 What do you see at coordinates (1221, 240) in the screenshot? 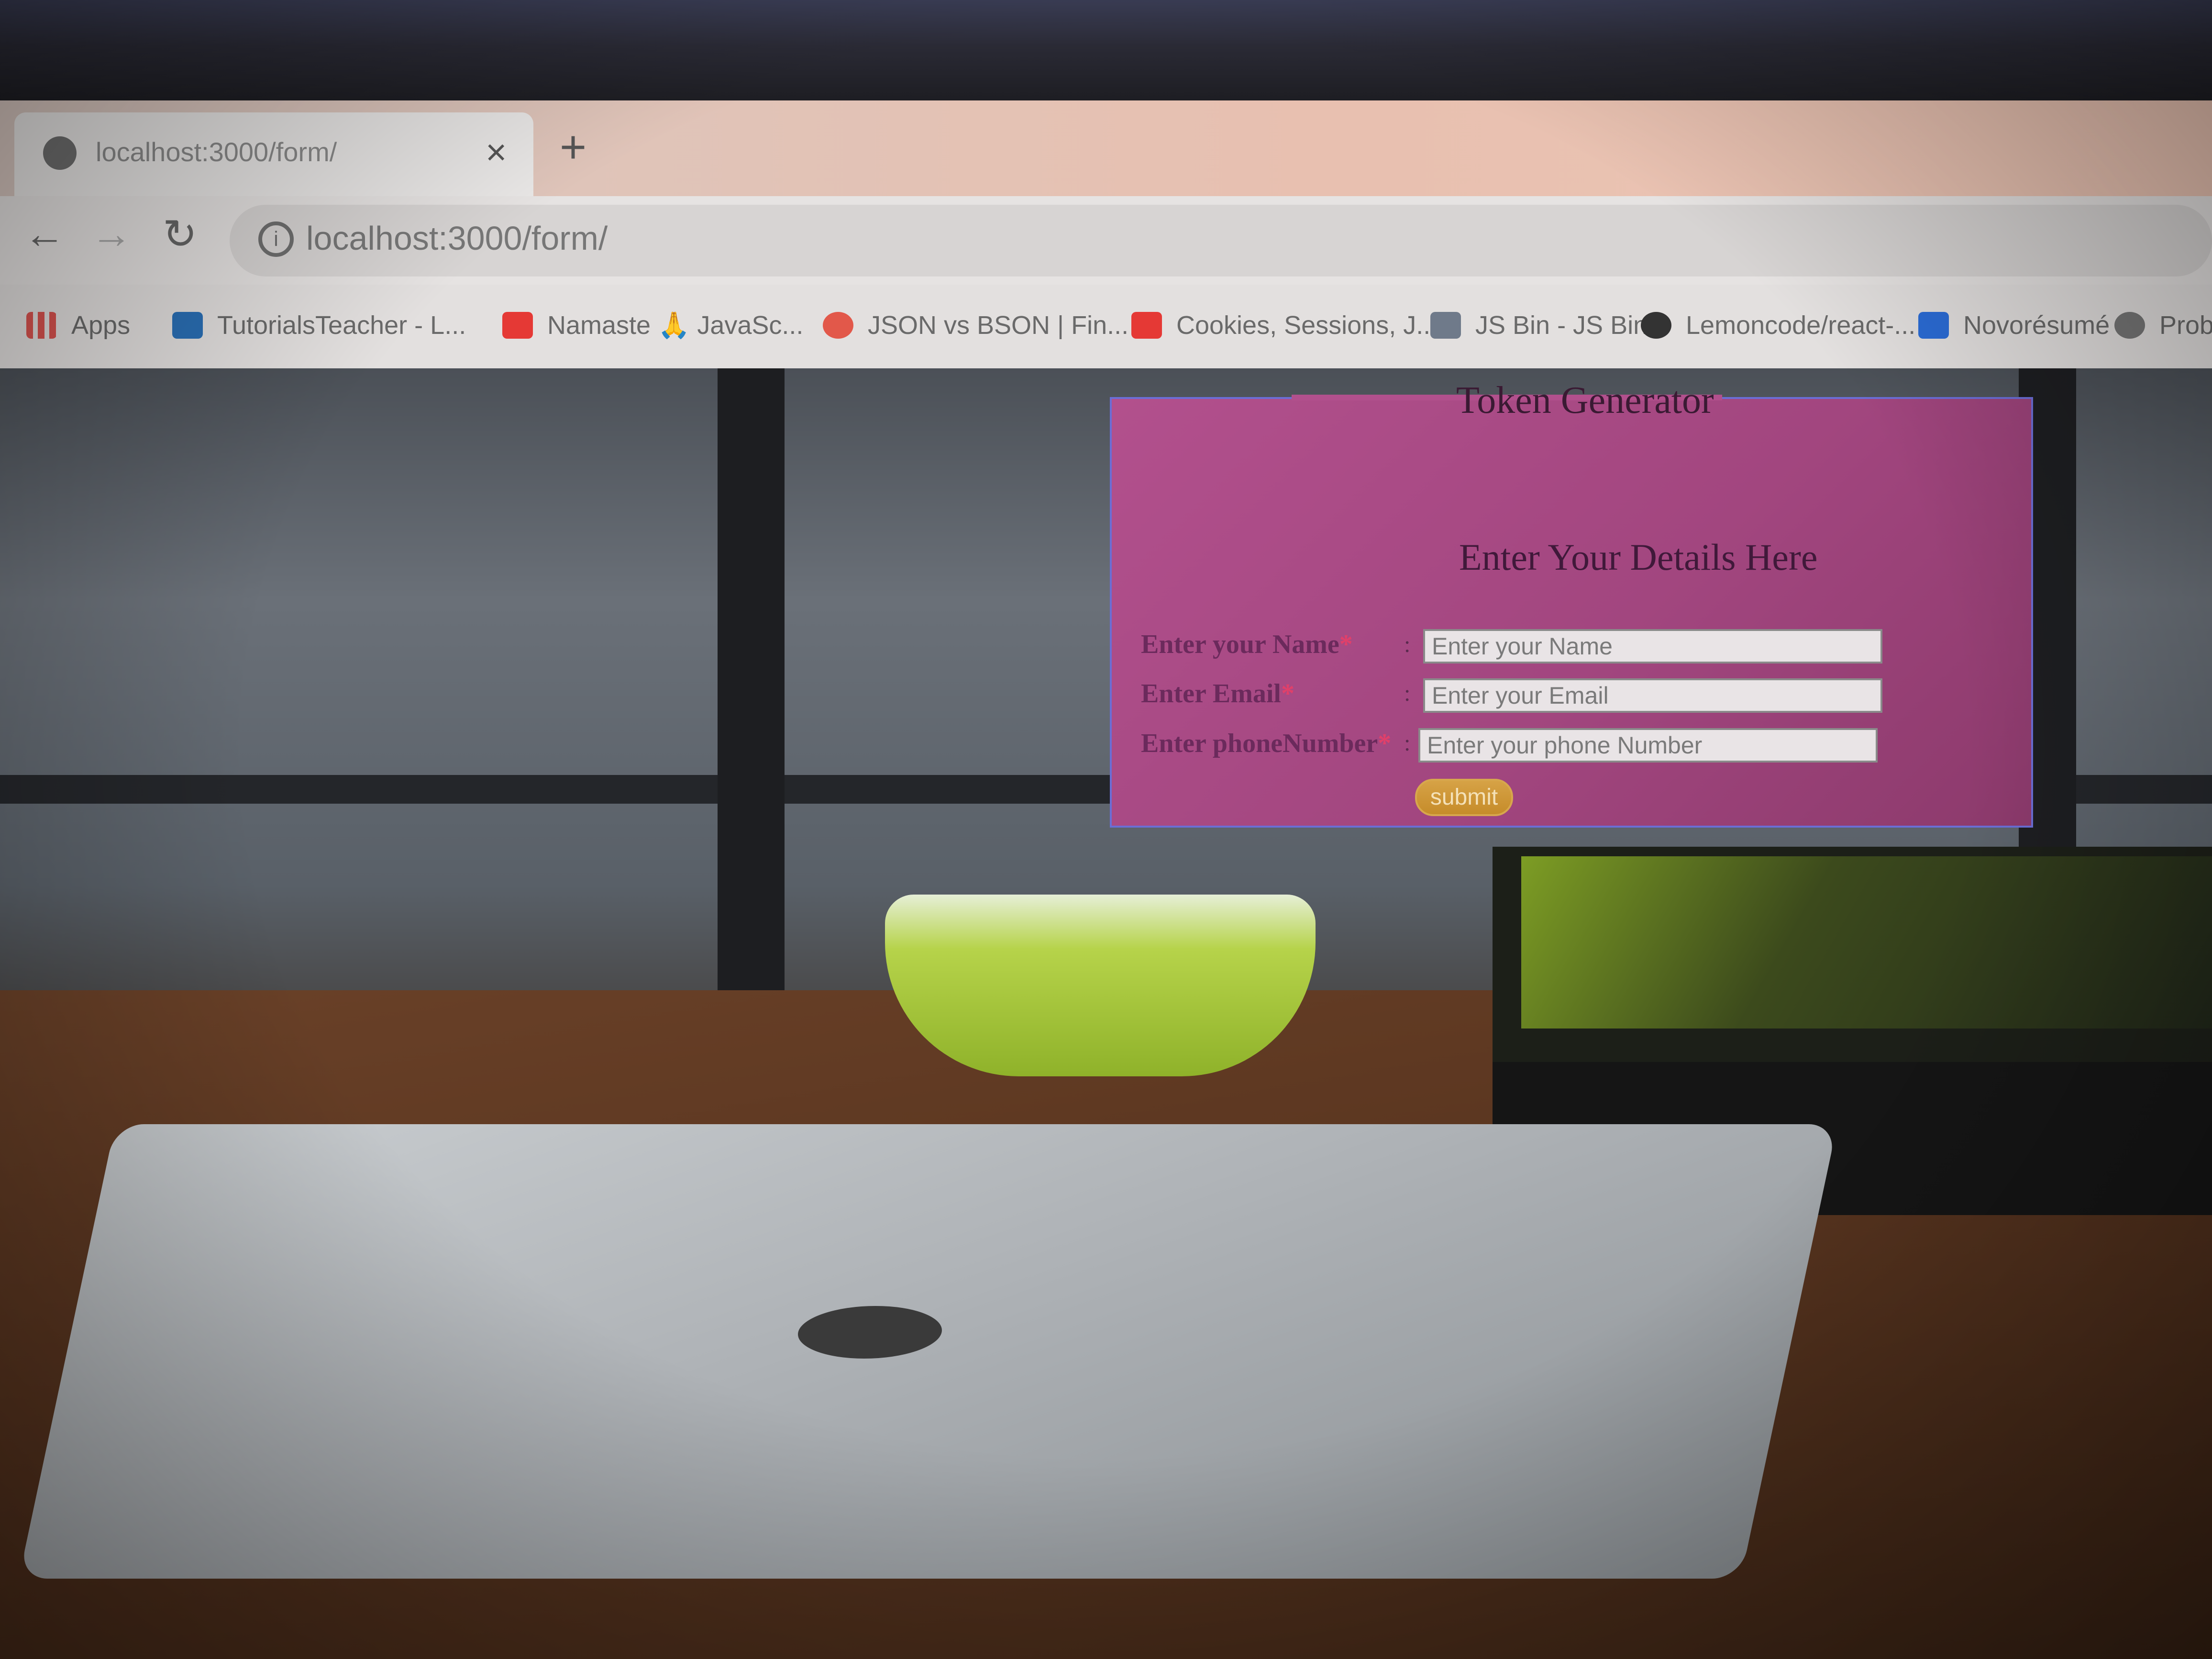
I see `address-bar: i localhost:3000/form/` at bounding box center [1221, 240].